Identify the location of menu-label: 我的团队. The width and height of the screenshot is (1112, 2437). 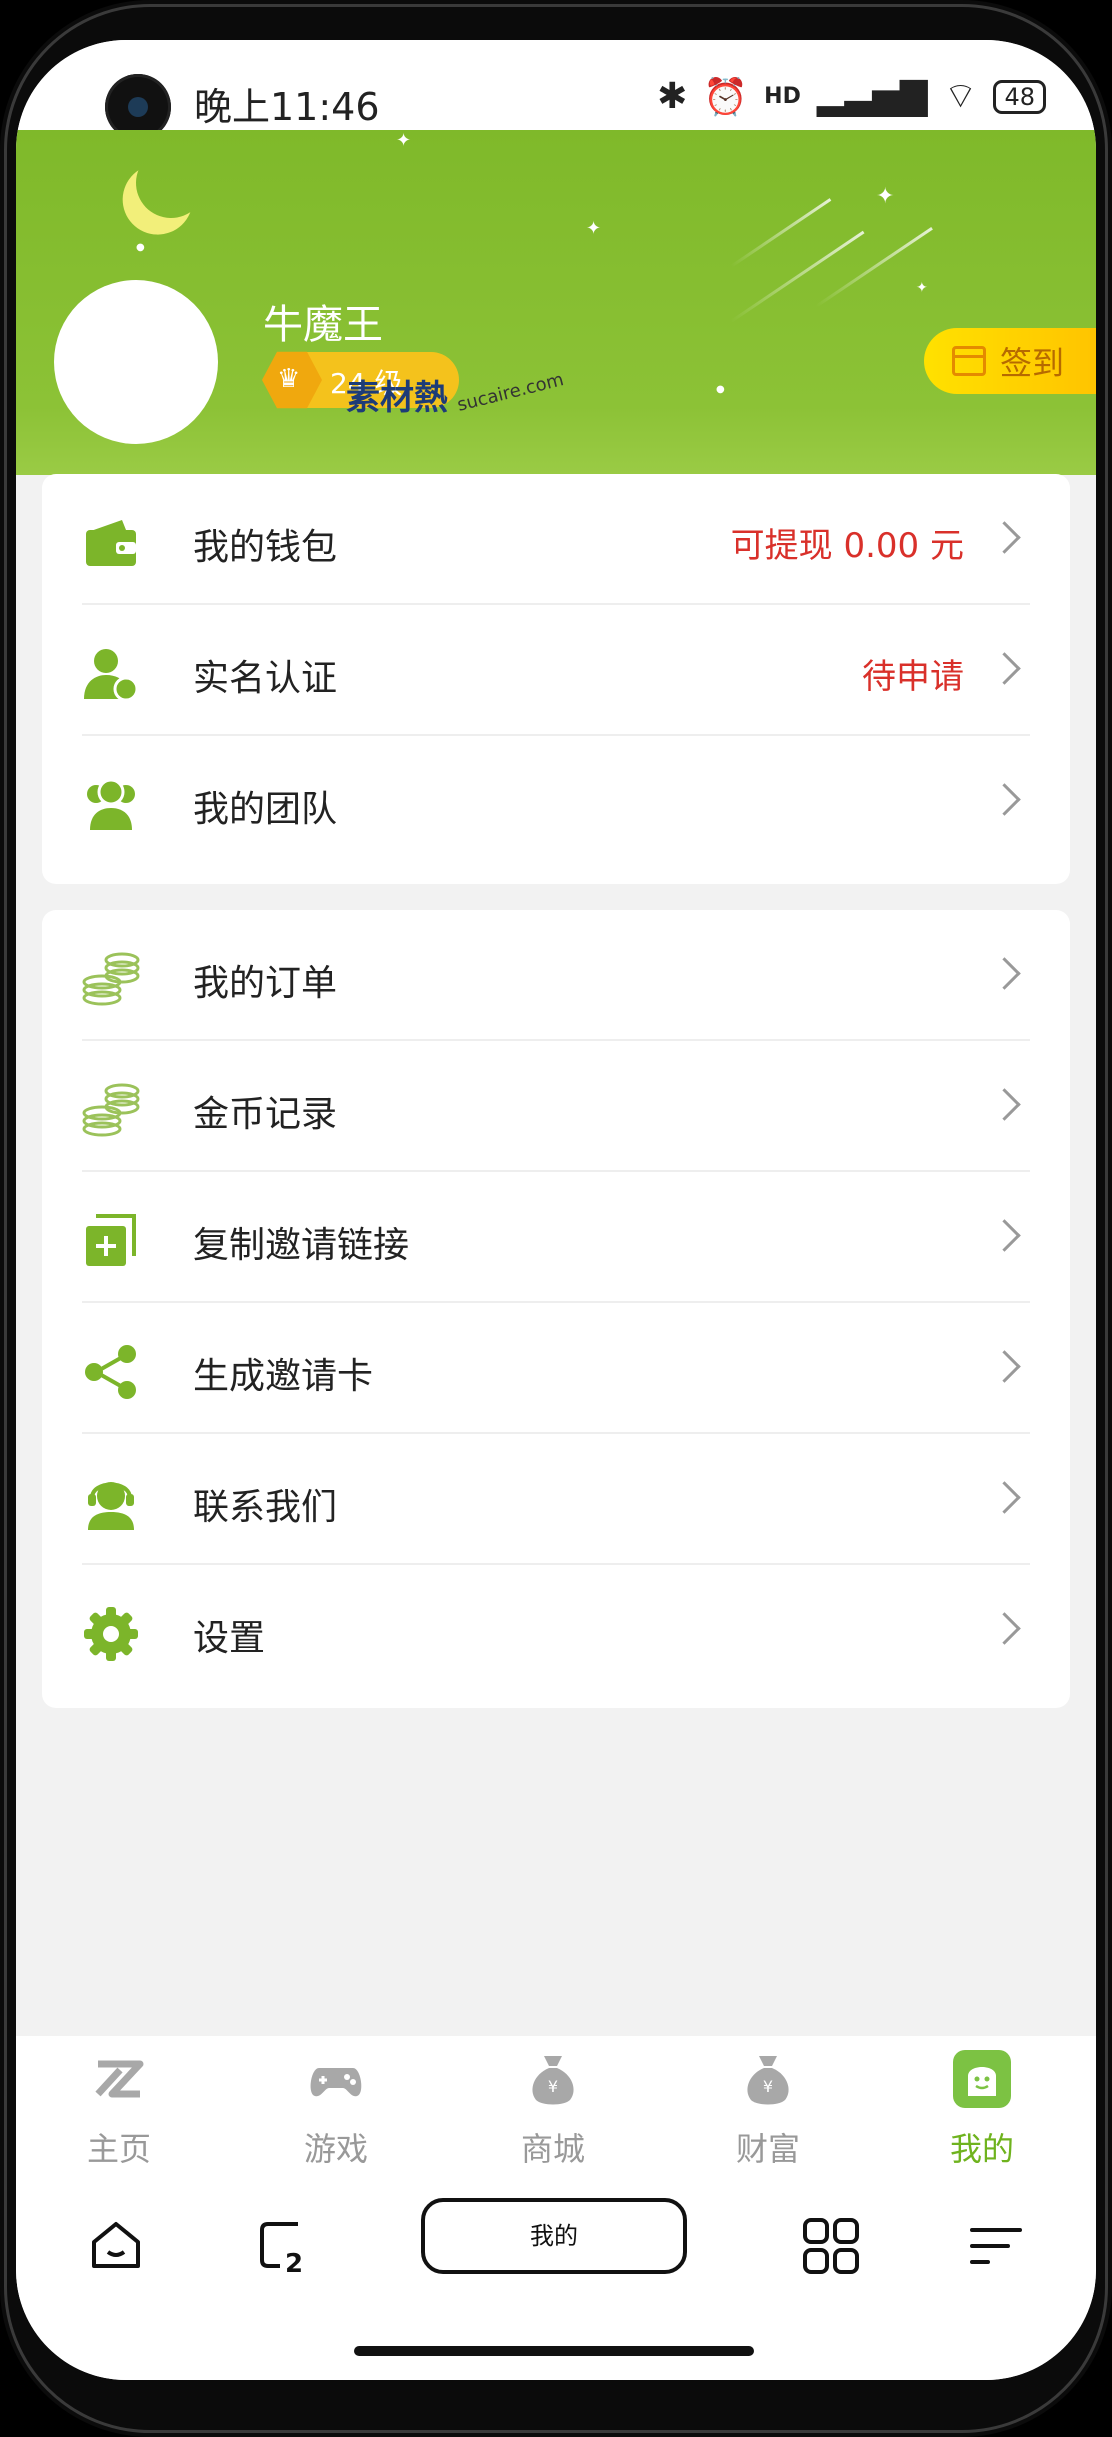
(265, 809).